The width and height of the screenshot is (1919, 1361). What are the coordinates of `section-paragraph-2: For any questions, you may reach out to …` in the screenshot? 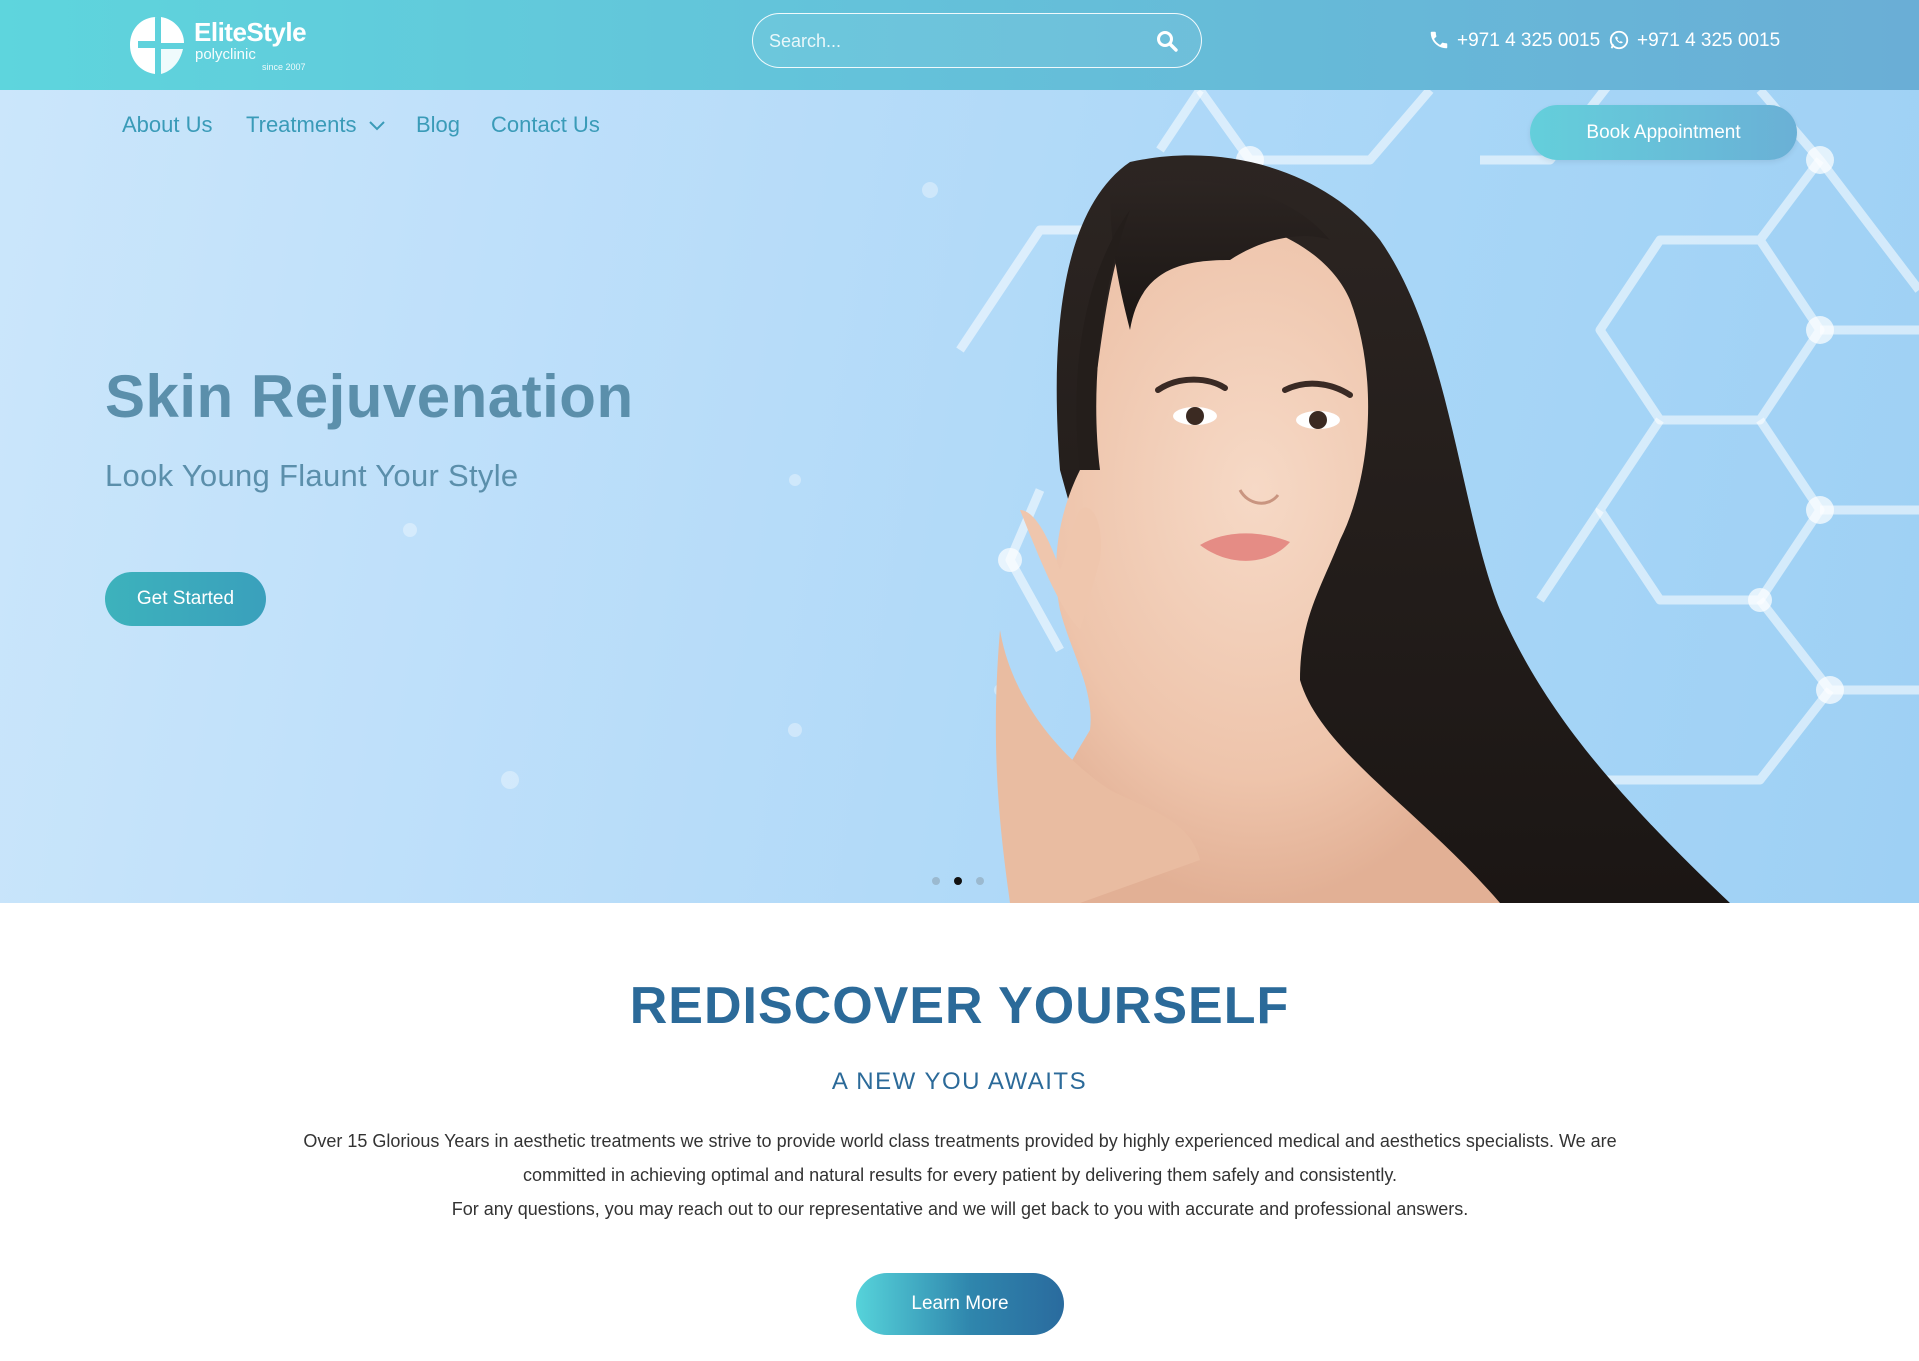 It's located at (960, 1209).